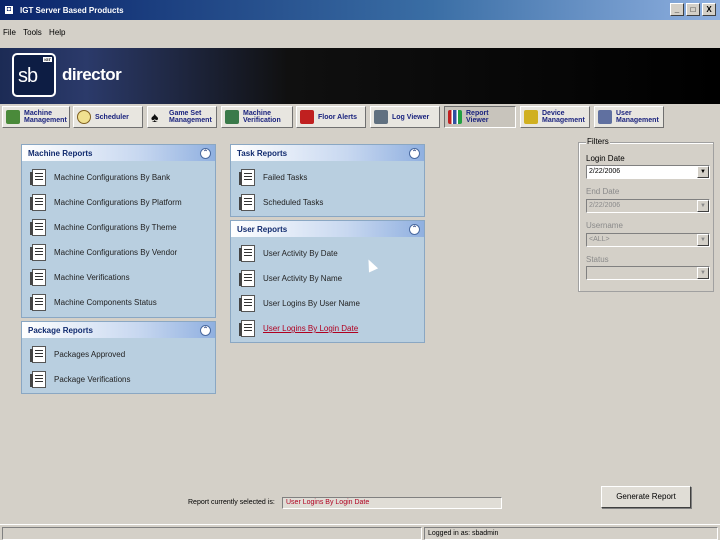 The height and width of the screenshot is (540, 720). I want to click on report-item-label: Machine Configurations By Bank, so click(112, 177).